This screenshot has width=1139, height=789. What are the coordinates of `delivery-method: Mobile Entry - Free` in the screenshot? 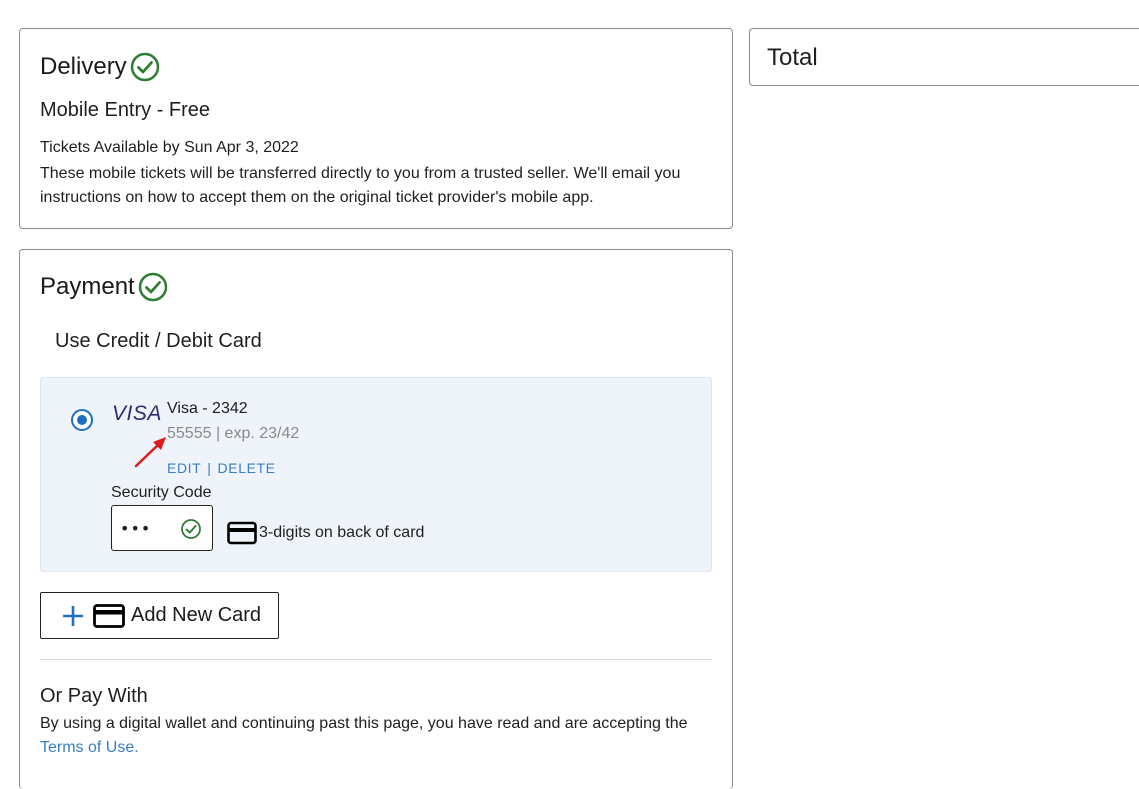 It's located at (125, 110).